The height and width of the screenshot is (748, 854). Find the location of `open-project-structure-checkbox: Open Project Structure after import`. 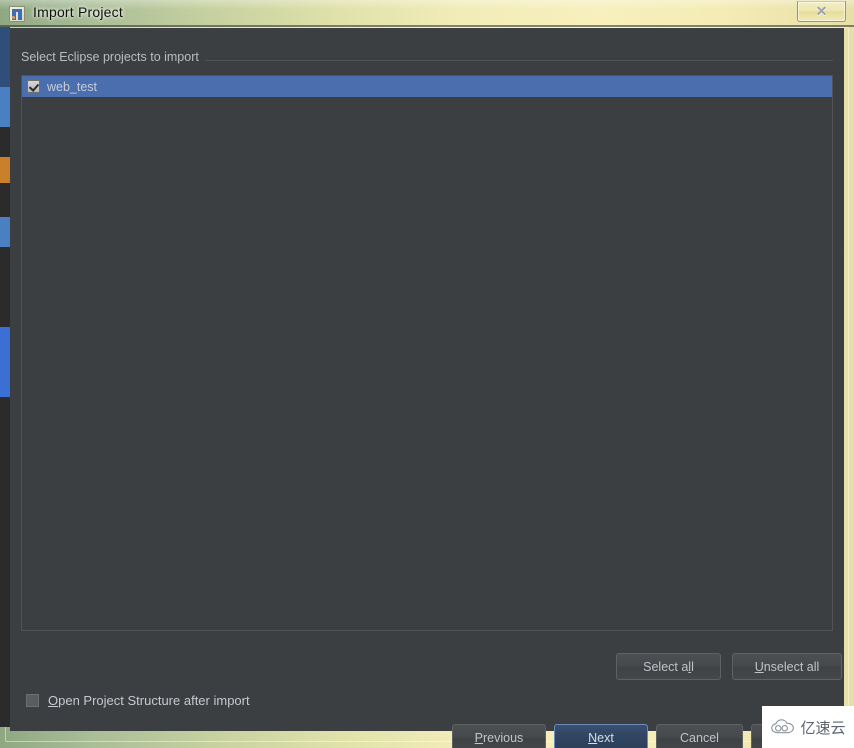

open-project-structure-checkbox: Open Project Structure after import is located at coordinates (138, 700).